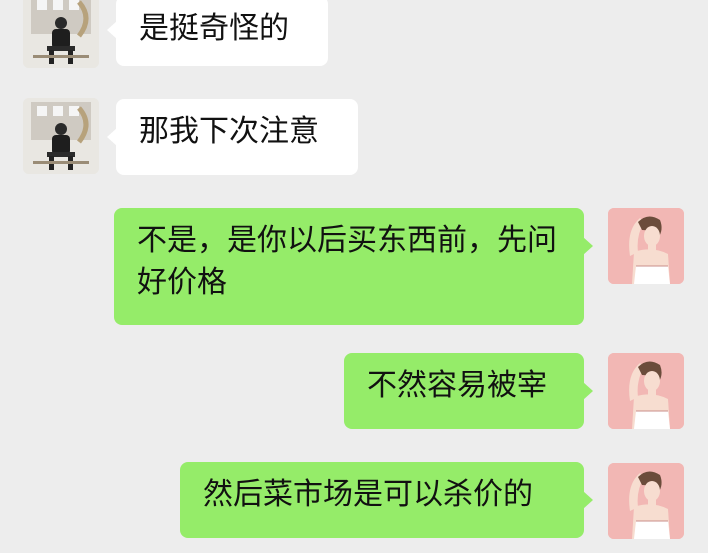 The width and height of the screenshot is (708, 553). Describe the element at coordinates (229, 131) in the screenshot. I see `message-text: 那我下次注意` at that location.